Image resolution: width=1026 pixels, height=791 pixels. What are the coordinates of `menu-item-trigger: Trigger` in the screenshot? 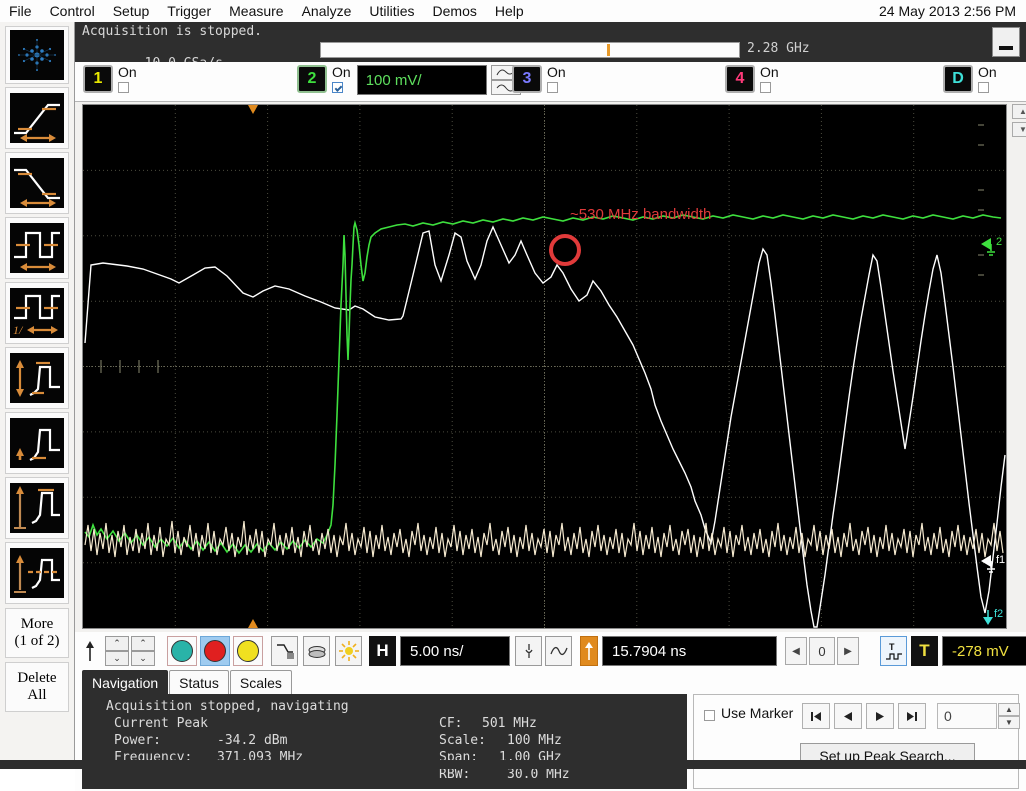 It's located at (189, 11).